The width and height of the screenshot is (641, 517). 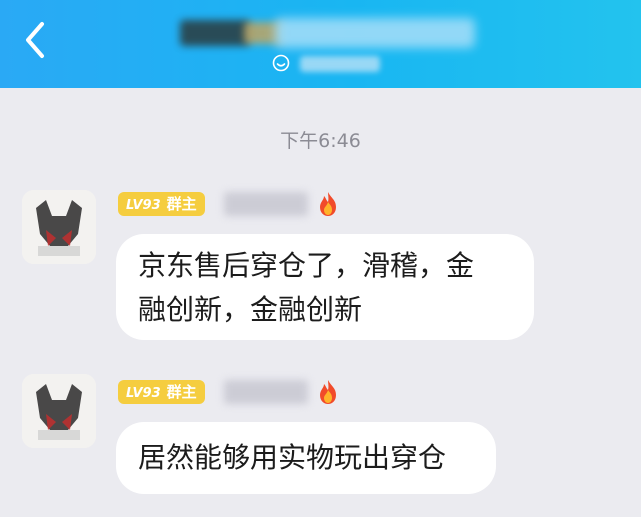 I want to click on back-button, so click(x=35, y=40).